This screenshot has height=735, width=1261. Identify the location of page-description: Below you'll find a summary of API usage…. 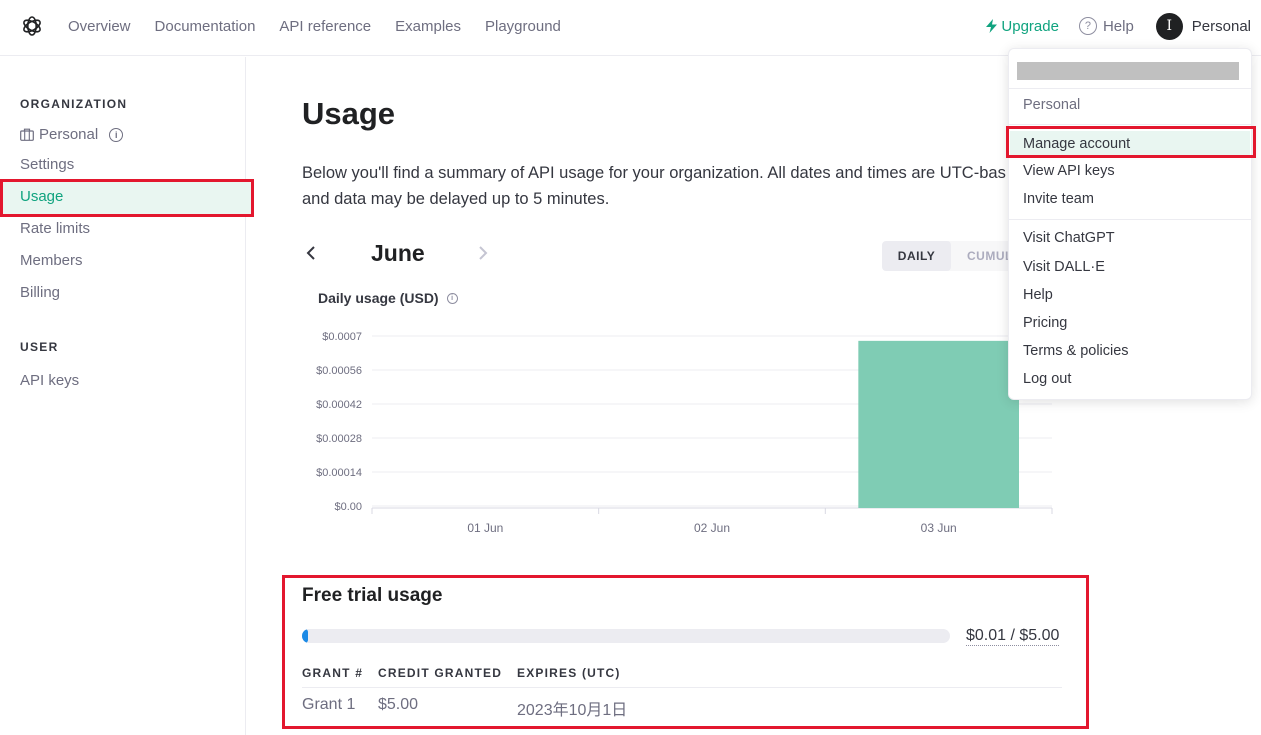
(672, 186).